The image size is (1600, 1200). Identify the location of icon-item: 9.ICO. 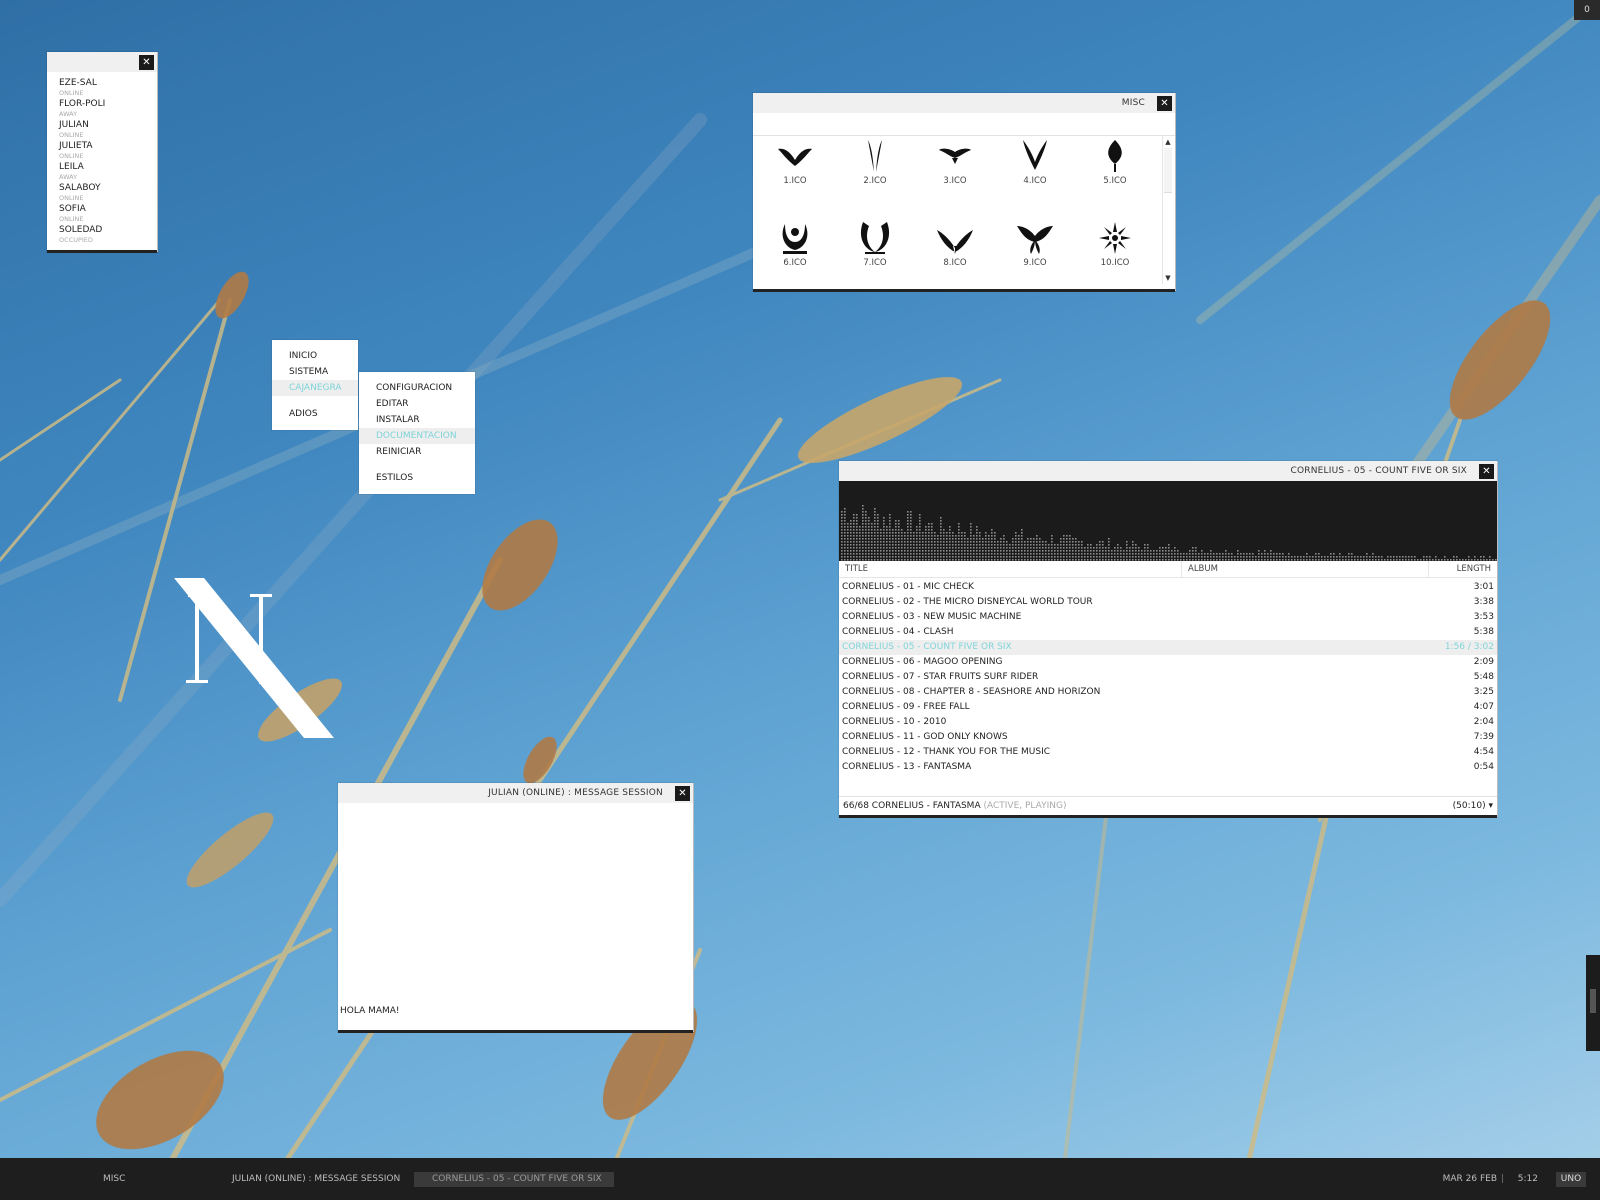
(1035, 243).